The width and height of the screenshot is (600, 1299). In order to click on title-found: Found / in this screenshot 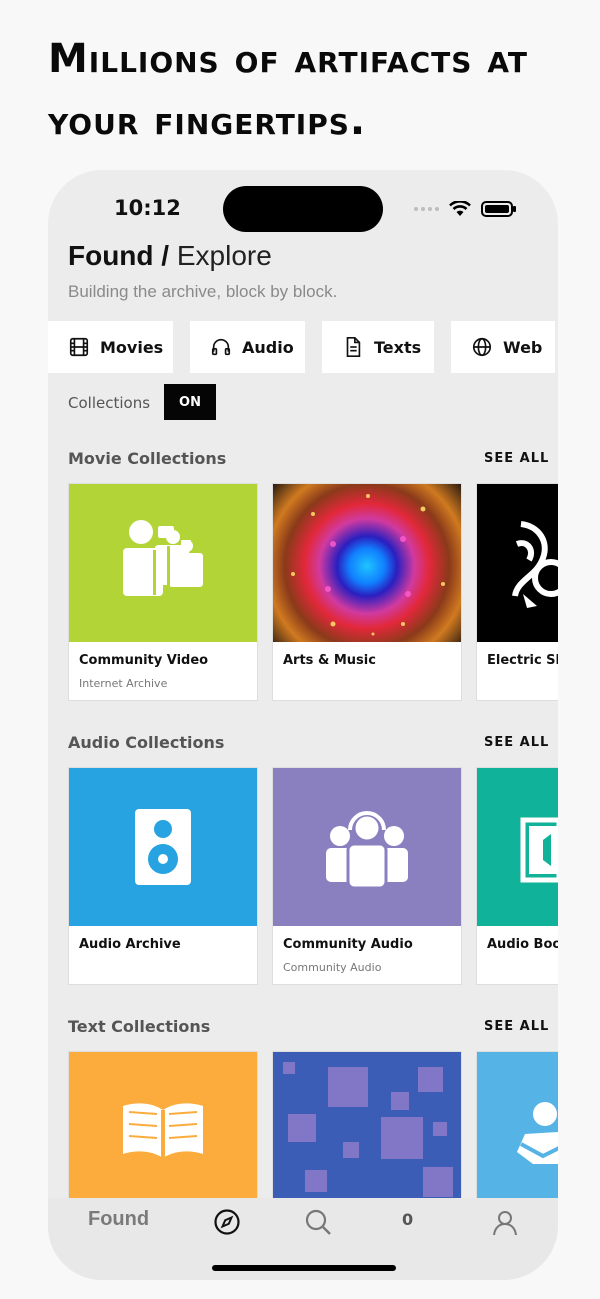, I will do `click(119, 255)`.